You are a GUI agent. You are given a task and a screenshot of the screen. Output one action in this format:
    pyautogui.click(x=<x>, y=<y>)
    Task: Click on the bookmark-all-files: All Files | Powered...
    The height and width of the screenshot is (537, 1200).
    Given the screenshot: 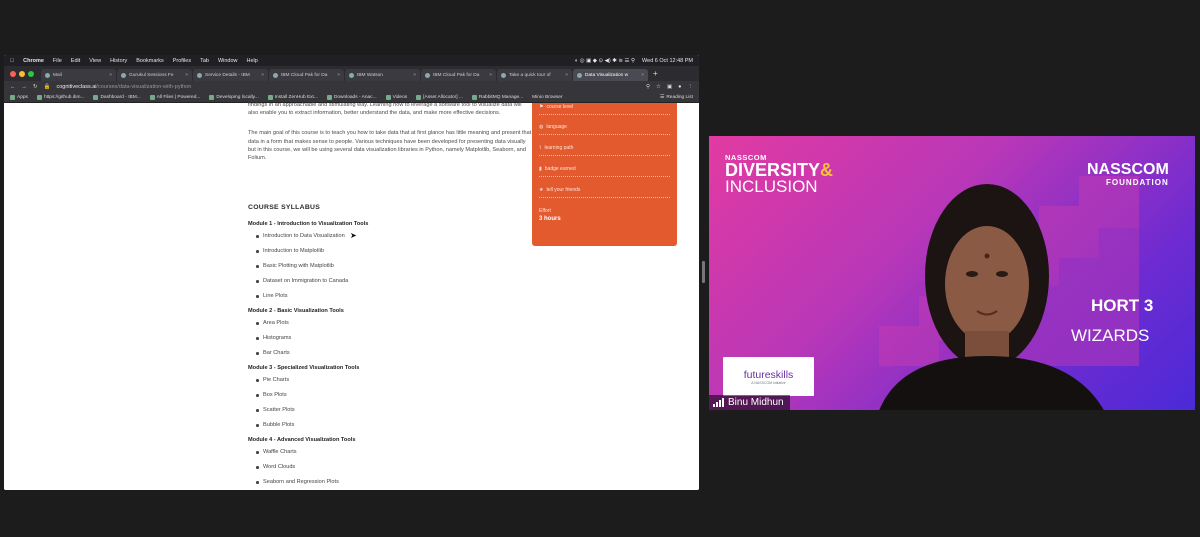 What is the action you would take?
    pyautogui.click(x=174, y=97)
    